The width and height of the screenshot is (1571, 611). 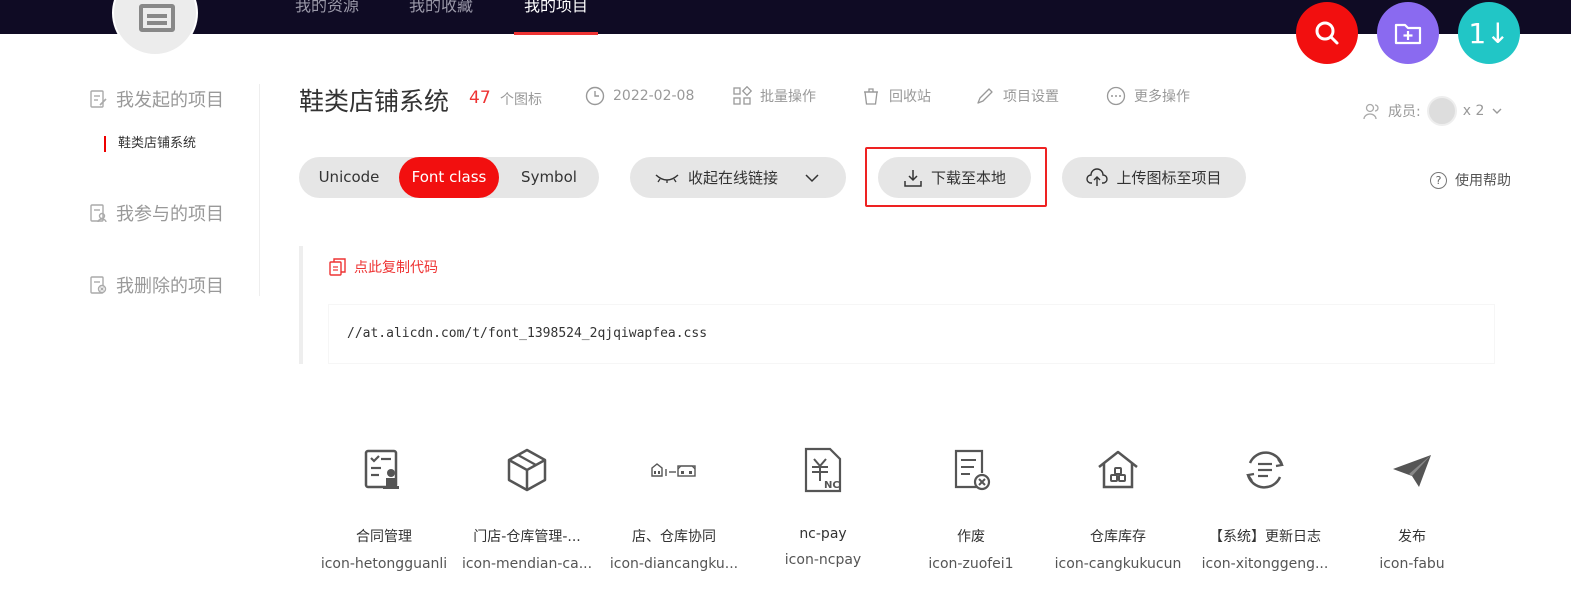 What do you see at coordinates (971, 564) in the screenshot?
I see `icon-class: icon-zuofei1` at bounding box center [971, 564].